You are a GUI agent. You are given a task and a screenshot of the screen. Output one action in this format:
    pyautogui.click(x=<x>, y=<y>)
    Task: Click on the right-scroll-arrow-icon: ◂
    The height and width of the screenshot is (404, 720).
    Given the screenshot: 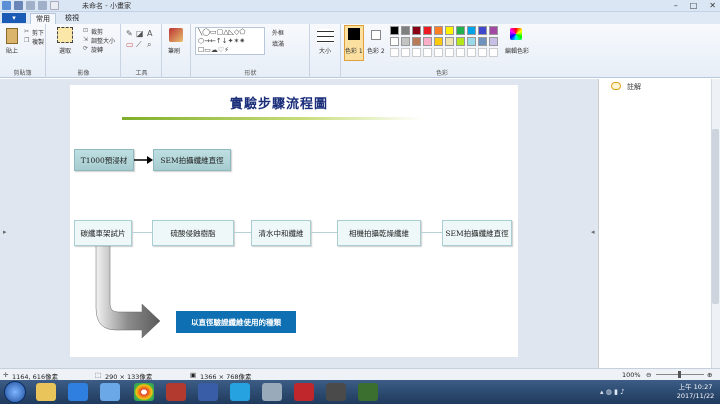 What is the action you would take?
    pyautogui.click(x=593, y=232)
    